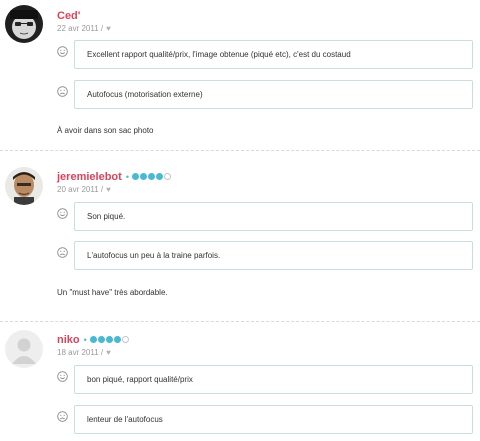 The width and height of the screenshot is (480, 441). I want to click on review-meta: jeremielebot • 20 avr 2011 / ♥, so click(114, 182).